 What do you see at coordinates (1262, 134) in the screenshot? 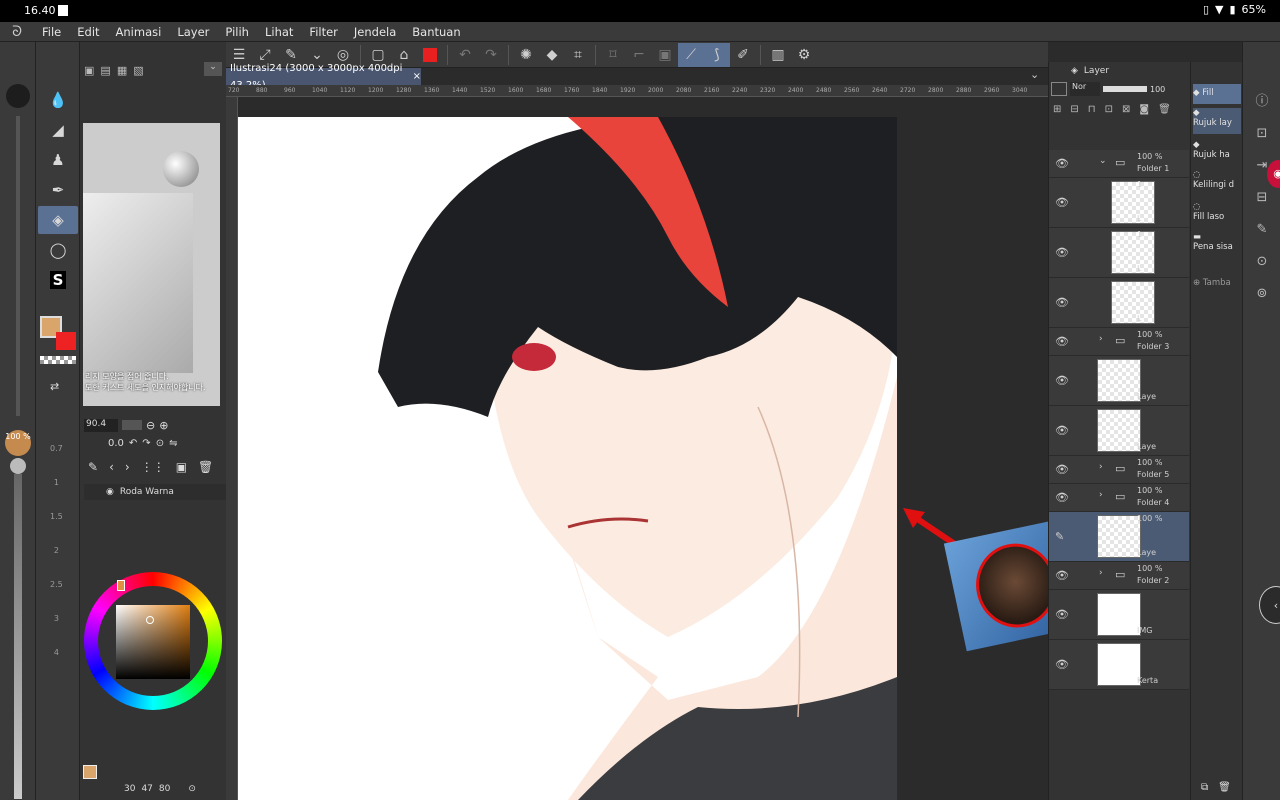
I see `history-icon: ⊡` at bounding box center [1262, 134].